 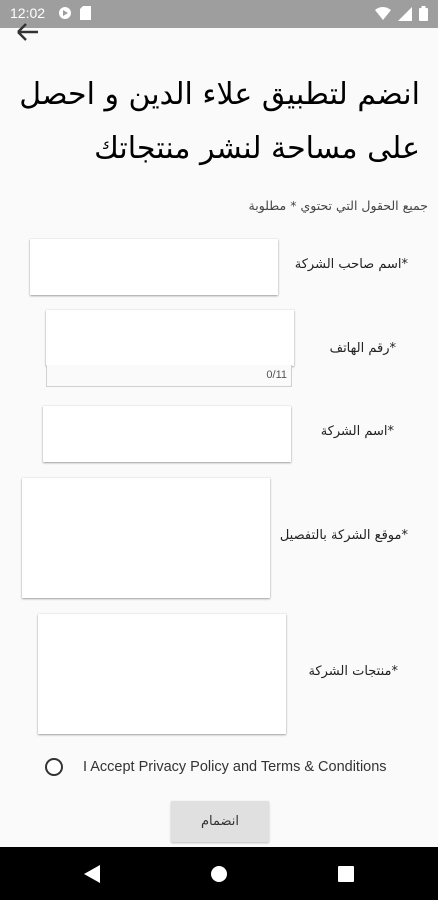 I want to click on join-button: انضمام, so click(x=220, y=821).